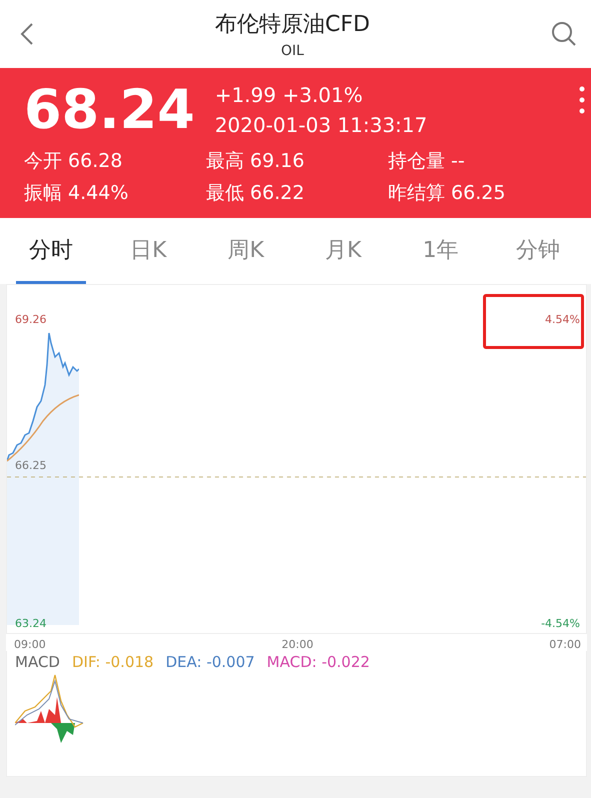 The width and height of the screenshot is (591, 798). What do you see at coordinates (562, 319) in the screenshot?
I see `axis-label: 4.54%` at bounding box center [562, 319].